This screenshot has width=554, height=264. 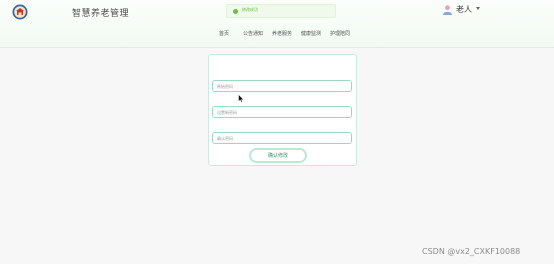 I want to click on temple-logo-icon, so click(x=20, y=12).